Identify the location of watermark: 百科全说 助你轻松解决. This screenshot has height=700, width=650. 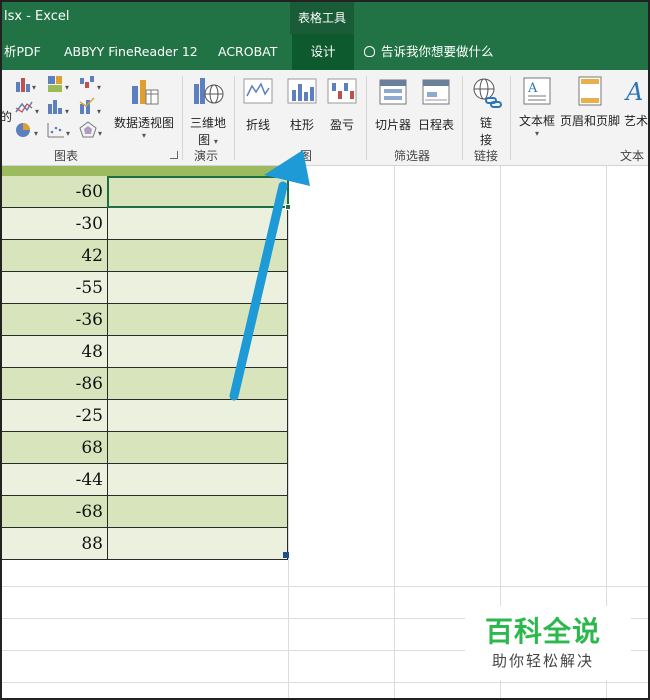
(548, 643).